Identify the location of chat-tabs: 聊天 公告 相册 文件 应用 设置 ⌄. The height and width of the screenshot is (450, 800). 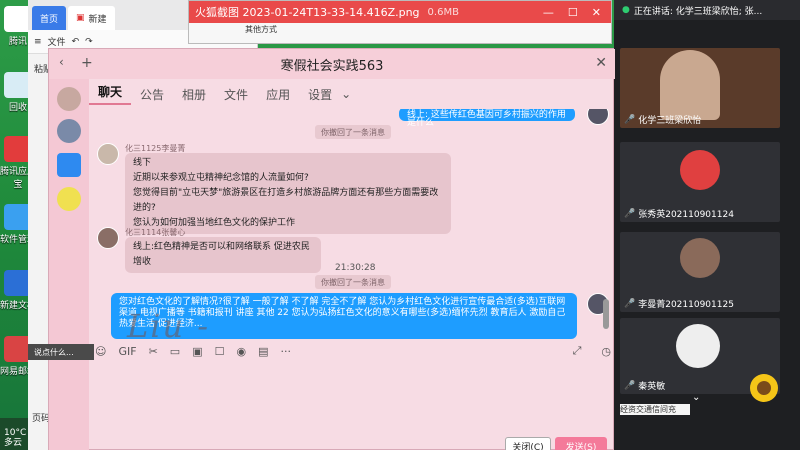
(224, 94).